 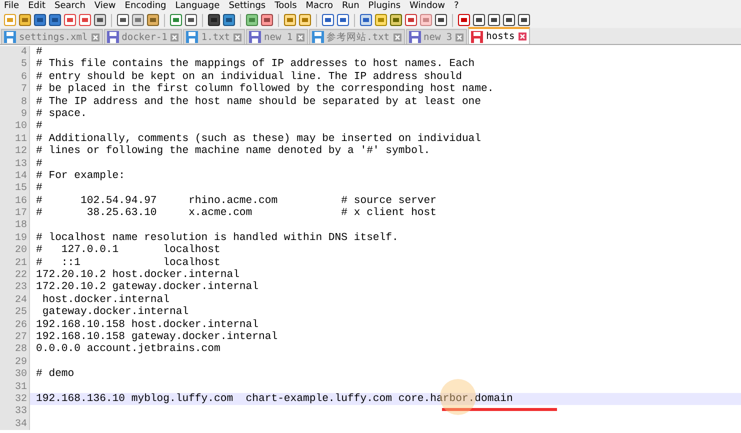 I want to click on line-number: 30, so click(x=20, y=374).